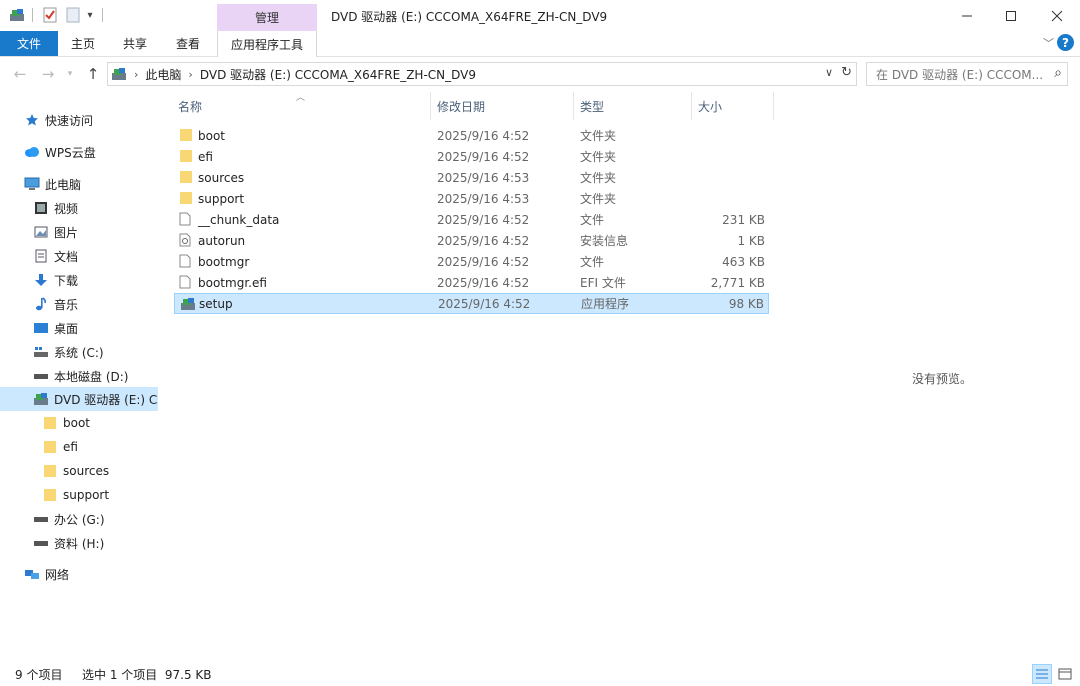 Image resolution: width=1080 pixels, height=686 pixels. What do you see at coordinates (32, 574) in the screenshot?
I see `network-icon` at bounding box center [32, 574].